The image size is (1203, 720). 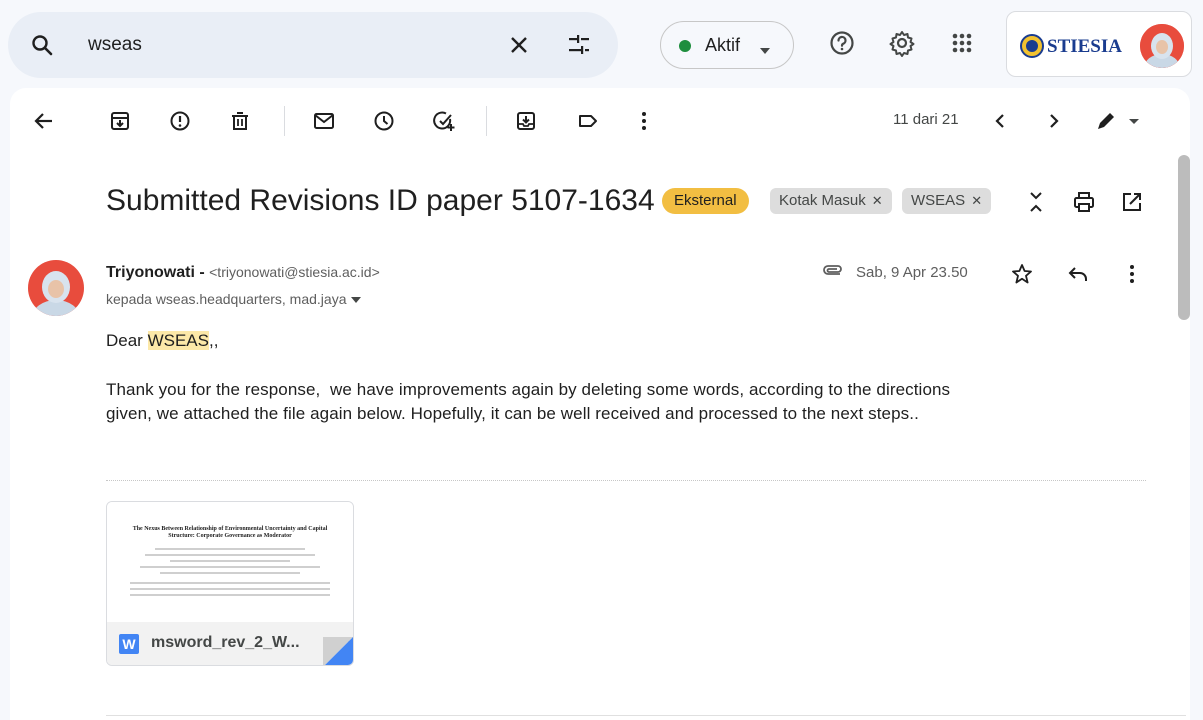 I want to click on collapse-all-icon, so click(x=1036, y=202).